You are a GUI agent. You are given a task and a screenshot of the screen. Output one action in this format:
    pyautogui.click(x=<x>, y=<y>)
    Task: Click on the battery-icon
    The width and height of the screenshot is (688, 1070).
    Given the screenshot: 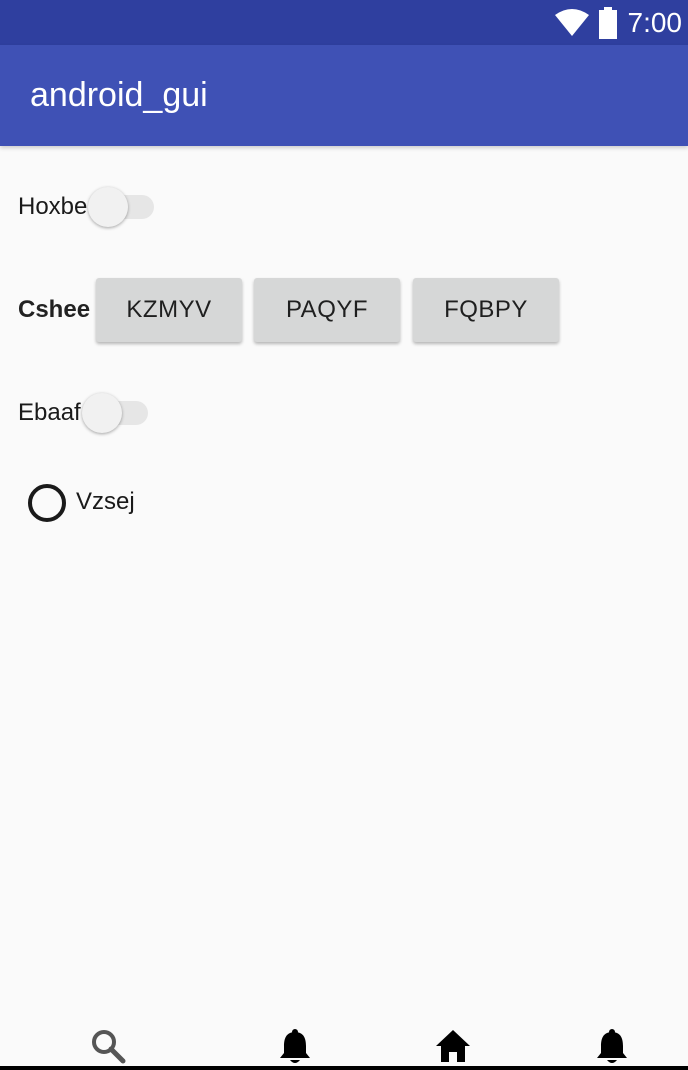 What is the action you would take?
    pyautogui.click(x=608, y=22)
    